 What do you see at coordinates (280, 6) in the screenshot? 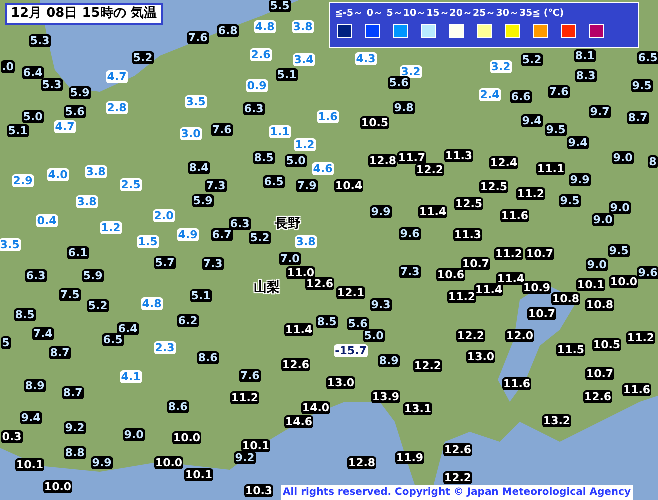
I see `temperature-label: 5.5` at bounding box center [280, 6].